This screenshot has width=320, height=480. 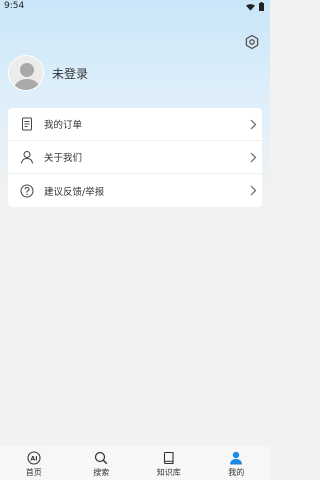 What do you see at coordinates (236, 458) in the screenshot?
I see `user-icon` at bounding box center [236, 458].